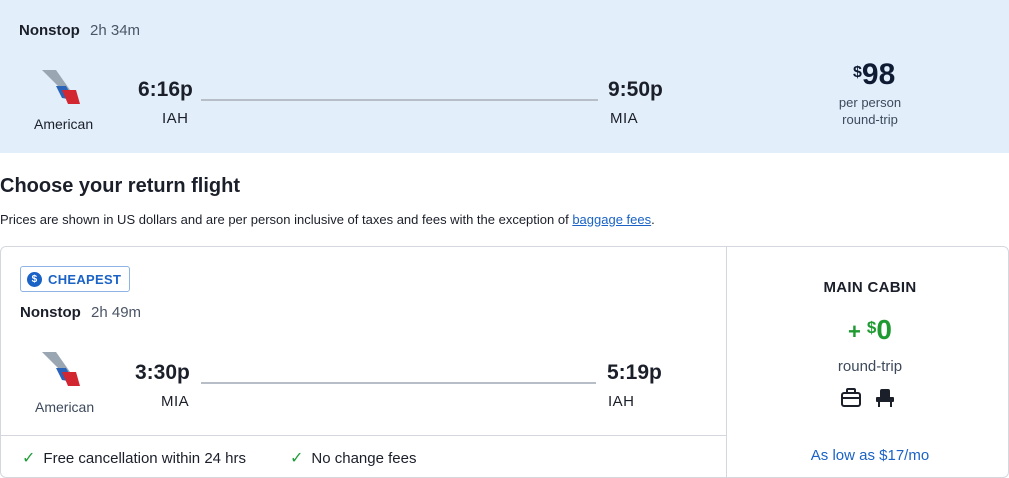 The image size is (1009, 478). What do you see at coordinates (115, 30) in the screenshot?
I see `outbound-duration: 2h 34m` at bounding box center [115, 30].